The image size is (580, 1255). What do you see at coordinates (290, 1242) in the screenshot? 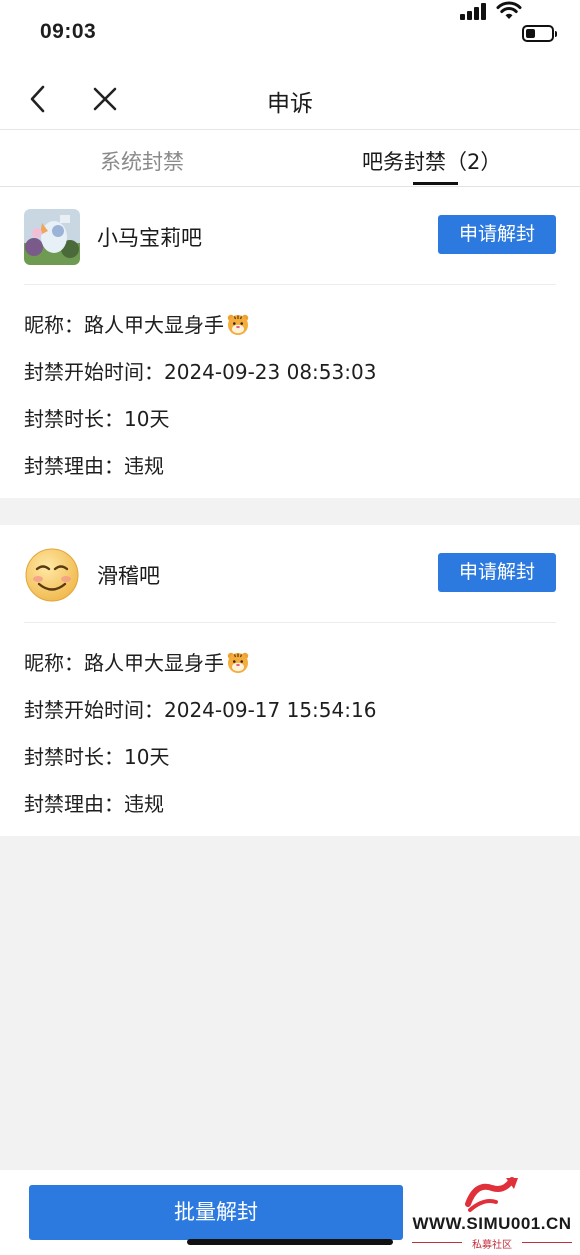
I see `home-indicator` at bounding box center [290, 1242].